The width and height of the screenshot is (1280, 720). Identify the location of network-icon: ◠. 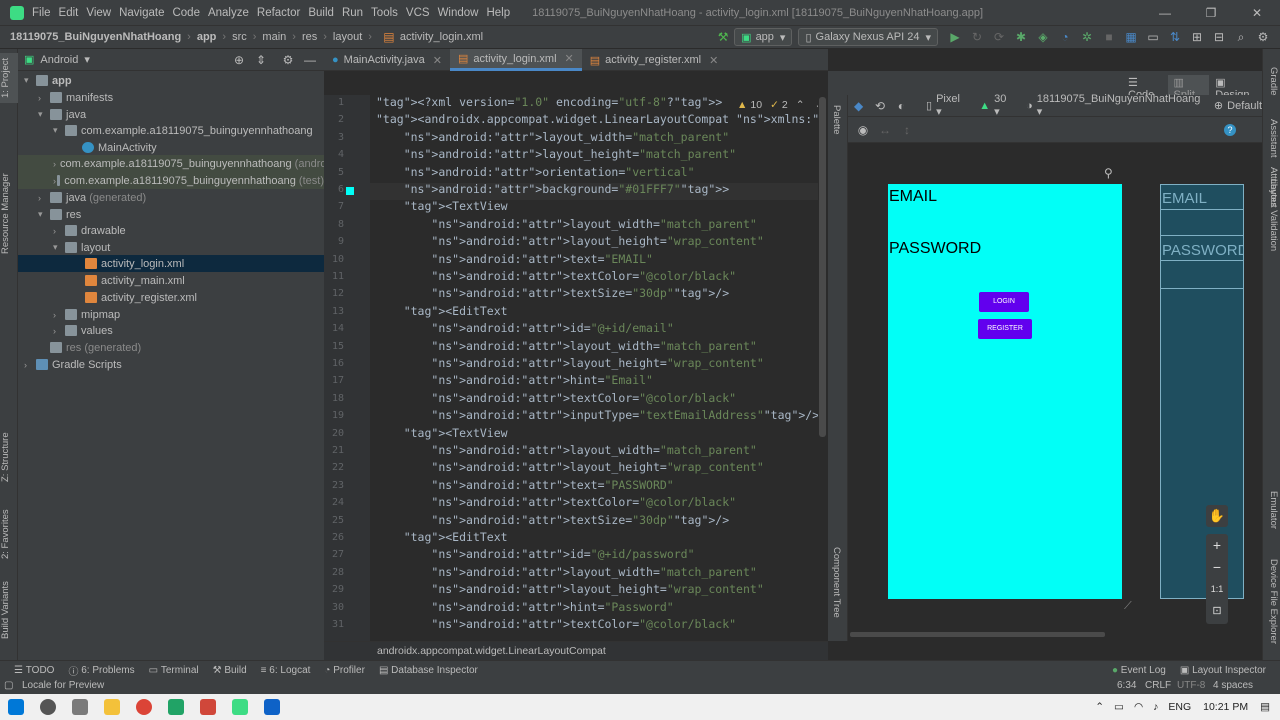
(1138, 707).